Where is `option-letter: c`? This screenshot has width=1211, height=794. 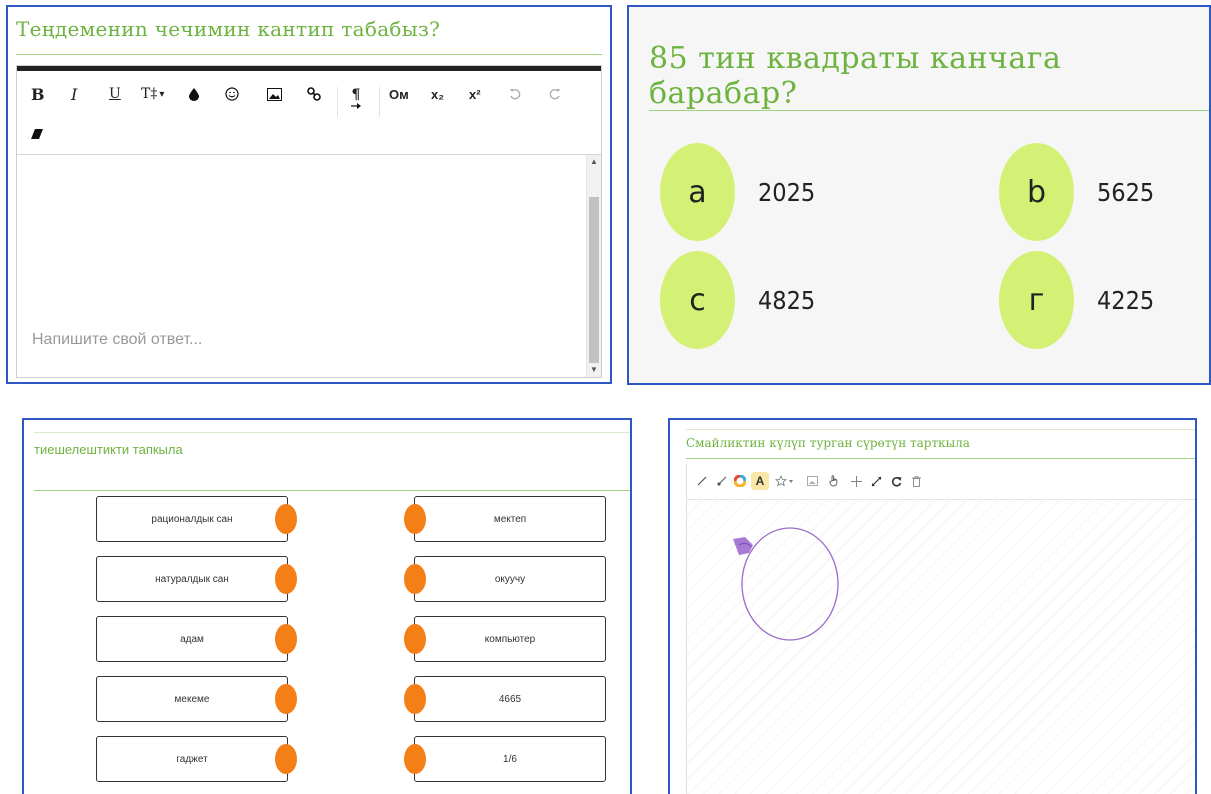 option-letter: c is located at coordinates (697, 300).